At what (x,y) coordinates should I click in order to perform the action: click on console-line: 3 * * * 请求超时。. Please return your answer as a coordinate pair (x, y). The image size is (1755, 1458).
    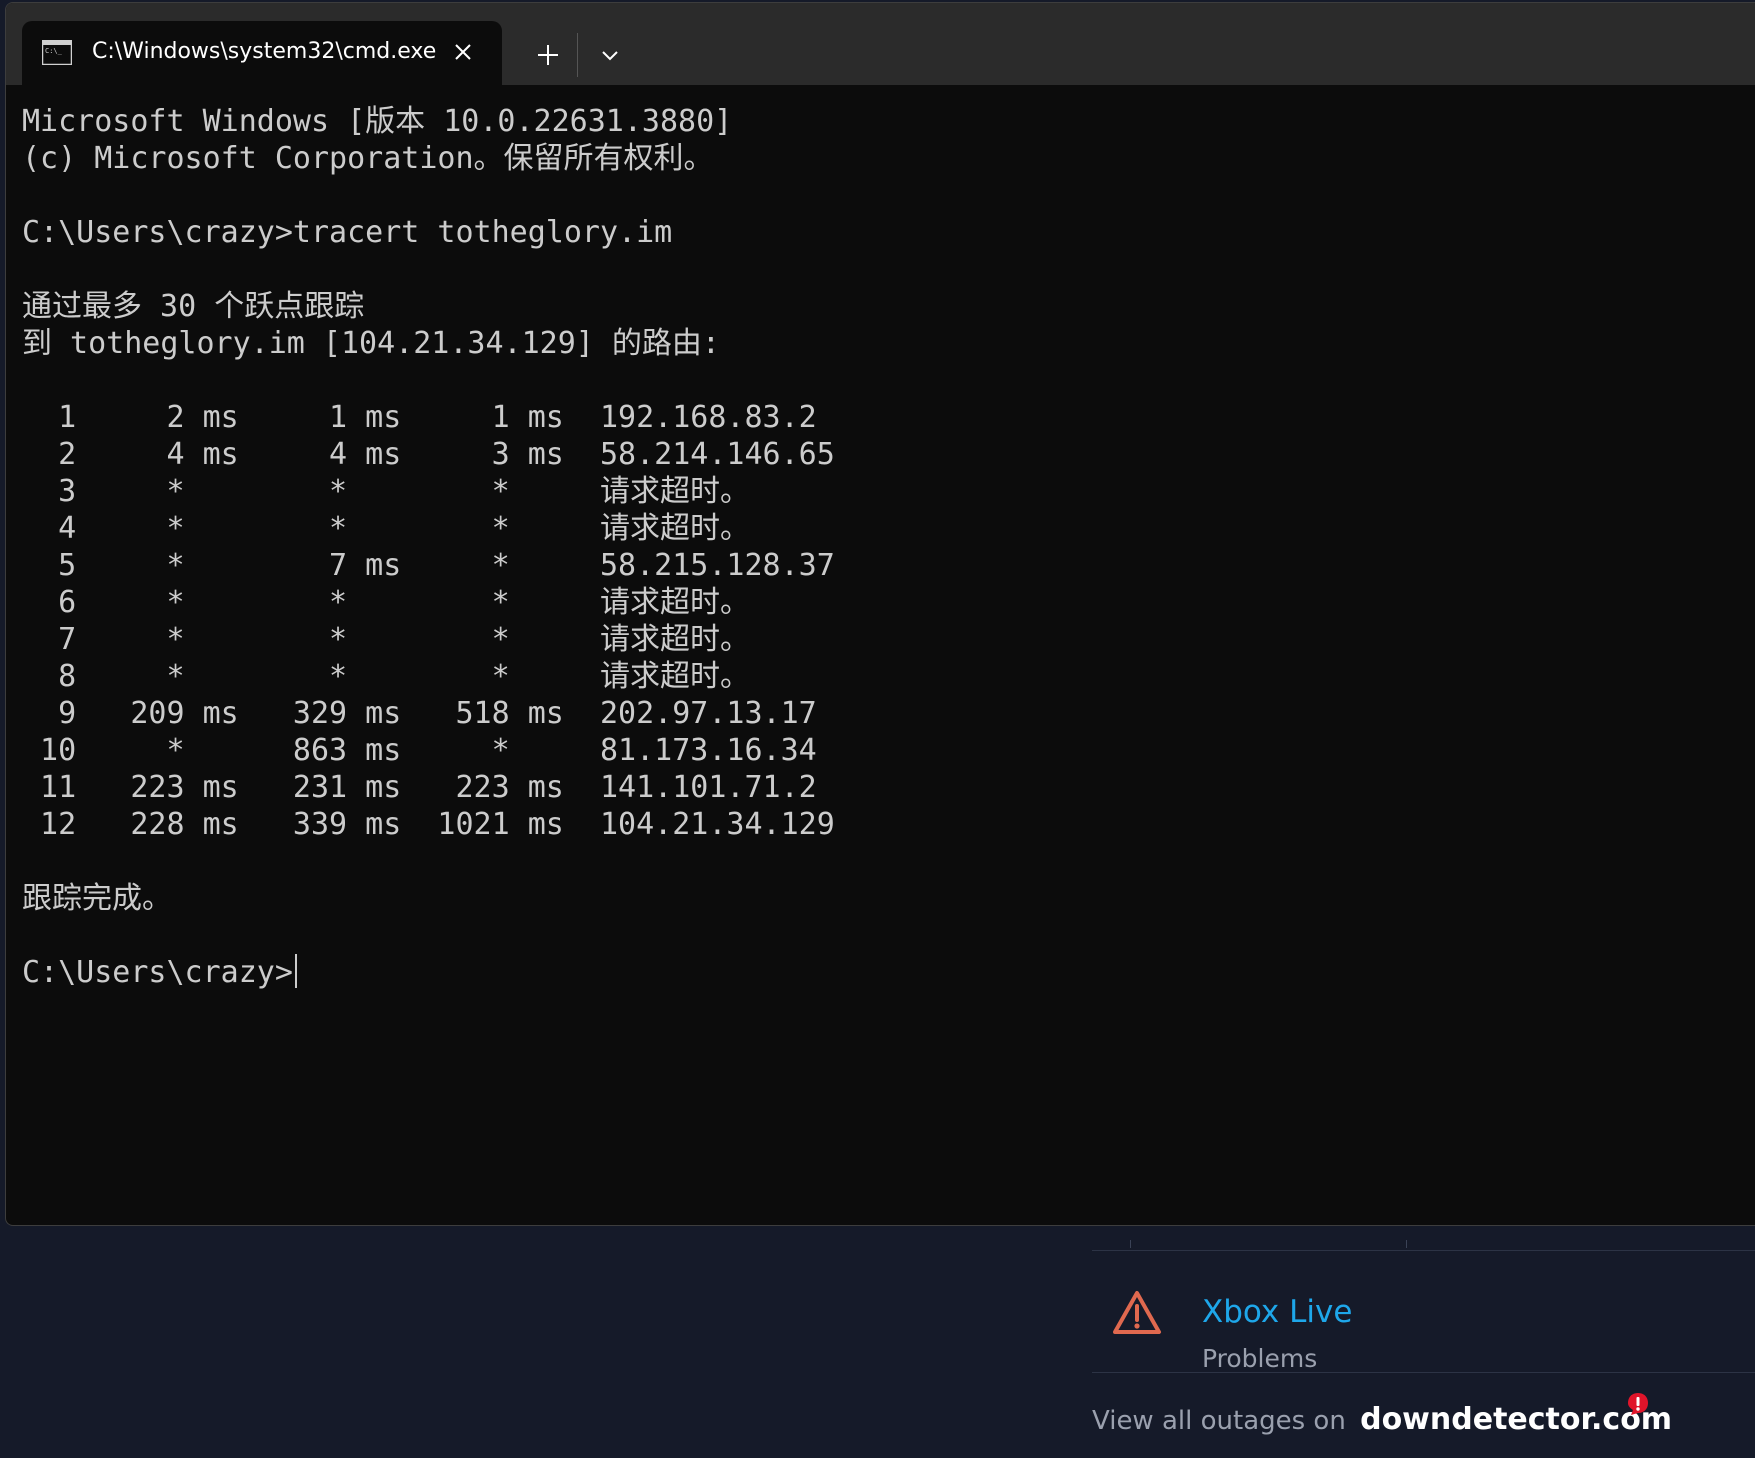
    Looking at the image, I should click on (386, 491).